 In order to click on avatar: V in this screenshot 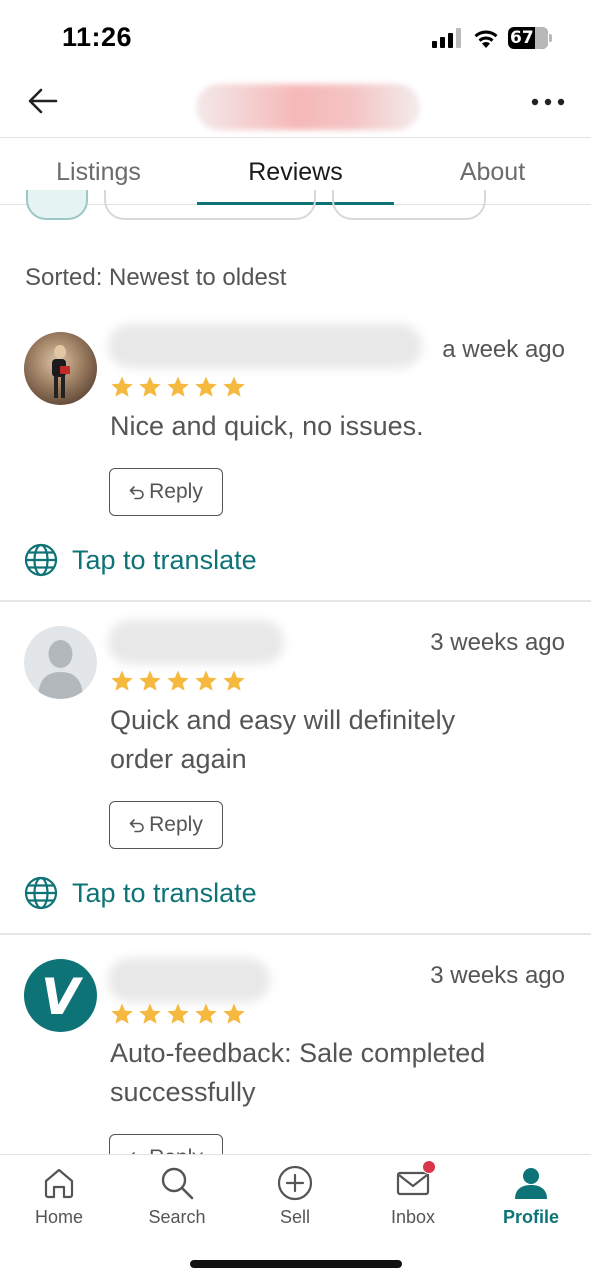, I will do `click(60, 995)`.